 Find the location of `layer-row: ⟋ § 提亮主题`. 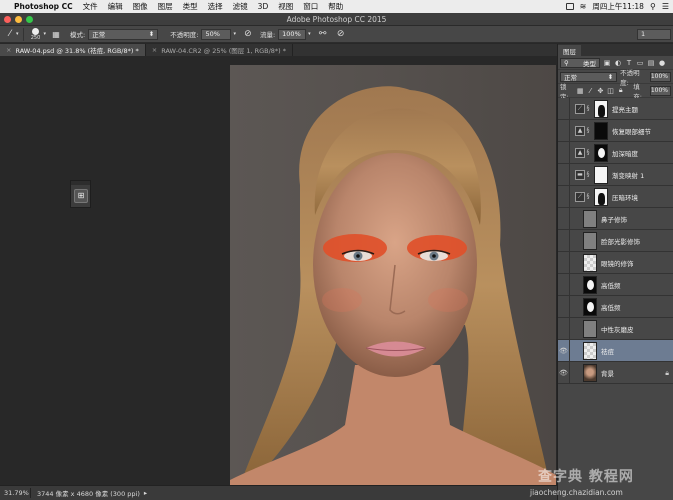

layer-row: ⟋ § 提亮主题 is located at coordinates (615, 108).